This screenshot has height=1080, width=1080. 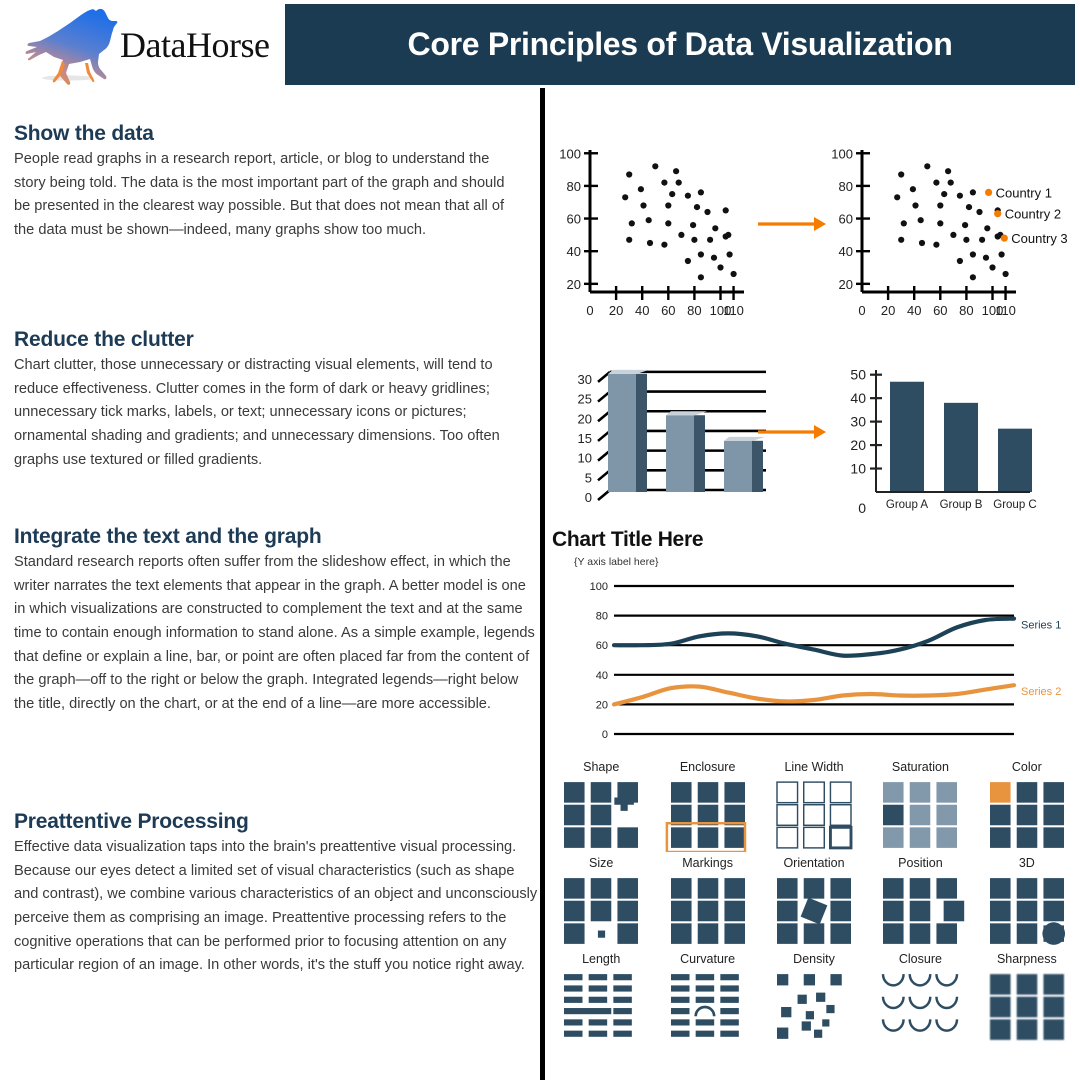 What do you see at coordinates (858, 422) in the screenshot?
I see `y-tick-label: 30` at bounding box center [858, 422].